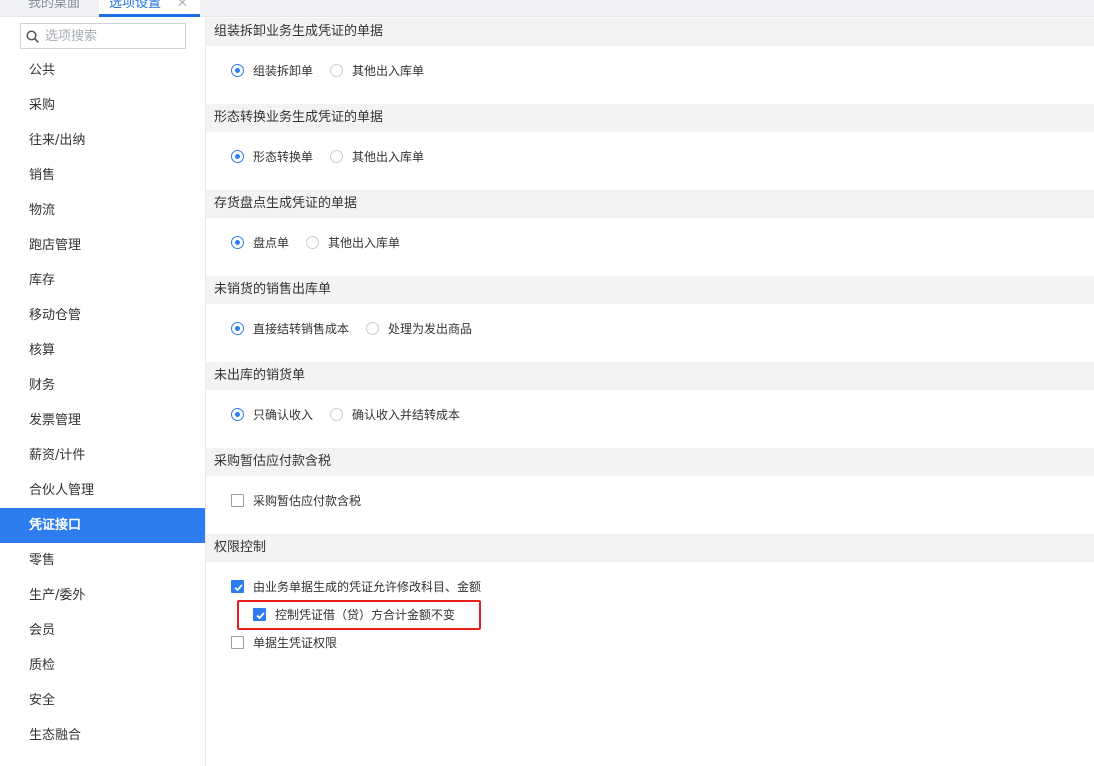 Image resolution: width=1094 pixels, height=766 pixels. Describe the element at coordinates (102, 455) in the screenshot. I see `sidebar-item-payroll: 薪资/计件` at that location.